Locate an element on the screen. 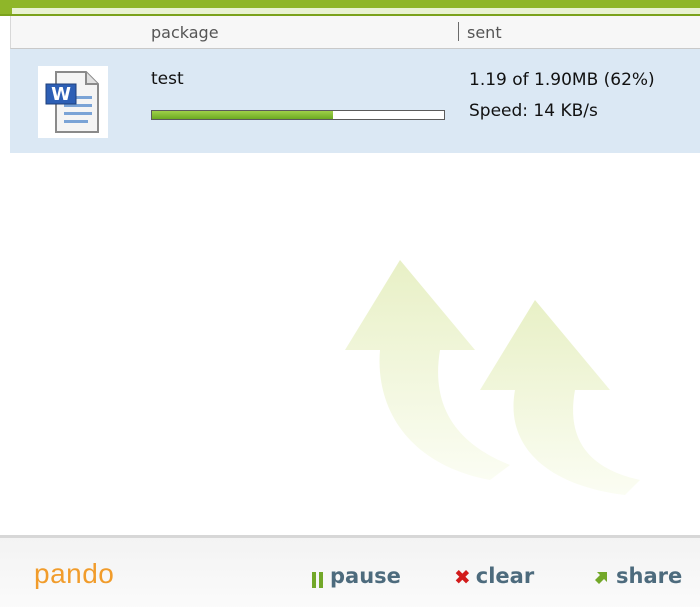  clear-button: ✖ clear is located at coordinates (494, 576).